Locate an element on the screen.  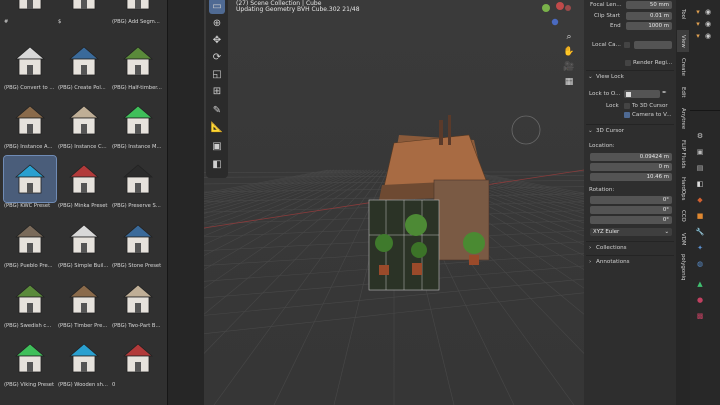
clip-end-field: 1000 m is located at coordinates (649, 26).